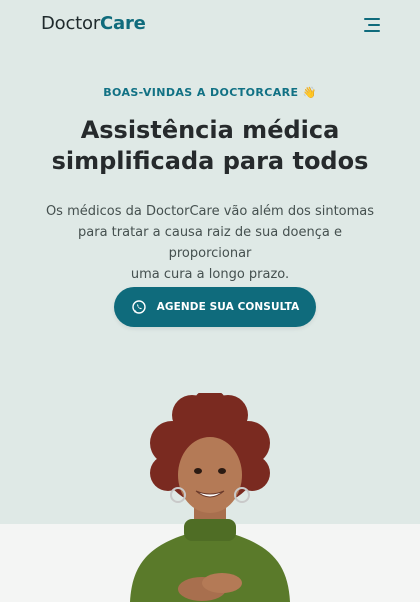  I want to click on logo: DoctorCare, so click(93, 23).